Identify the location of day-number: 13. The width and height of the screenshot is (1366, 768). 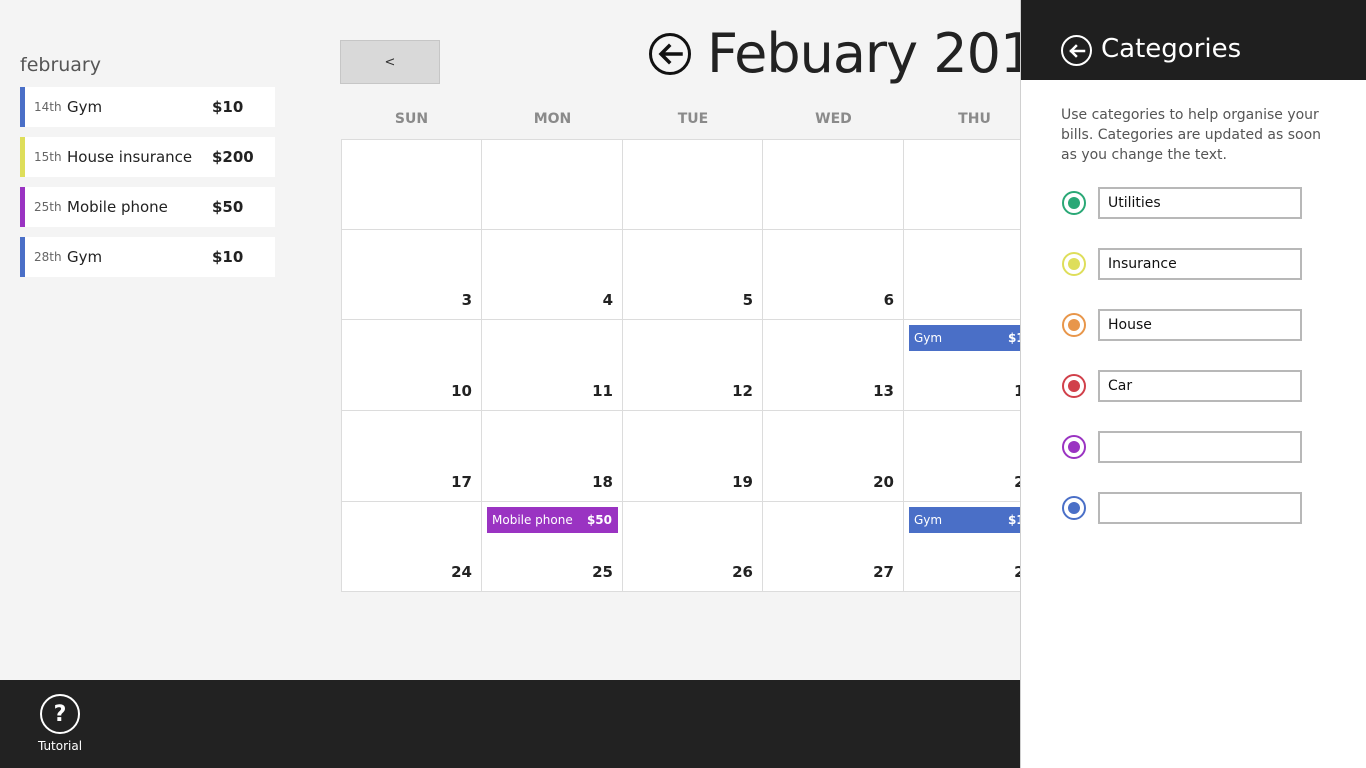
(883, 391).